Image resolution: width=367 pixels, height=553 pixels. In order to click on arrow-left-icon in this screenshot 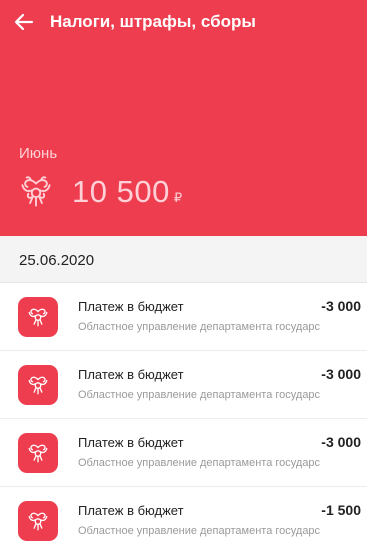, I will do `click(24, 22)`.